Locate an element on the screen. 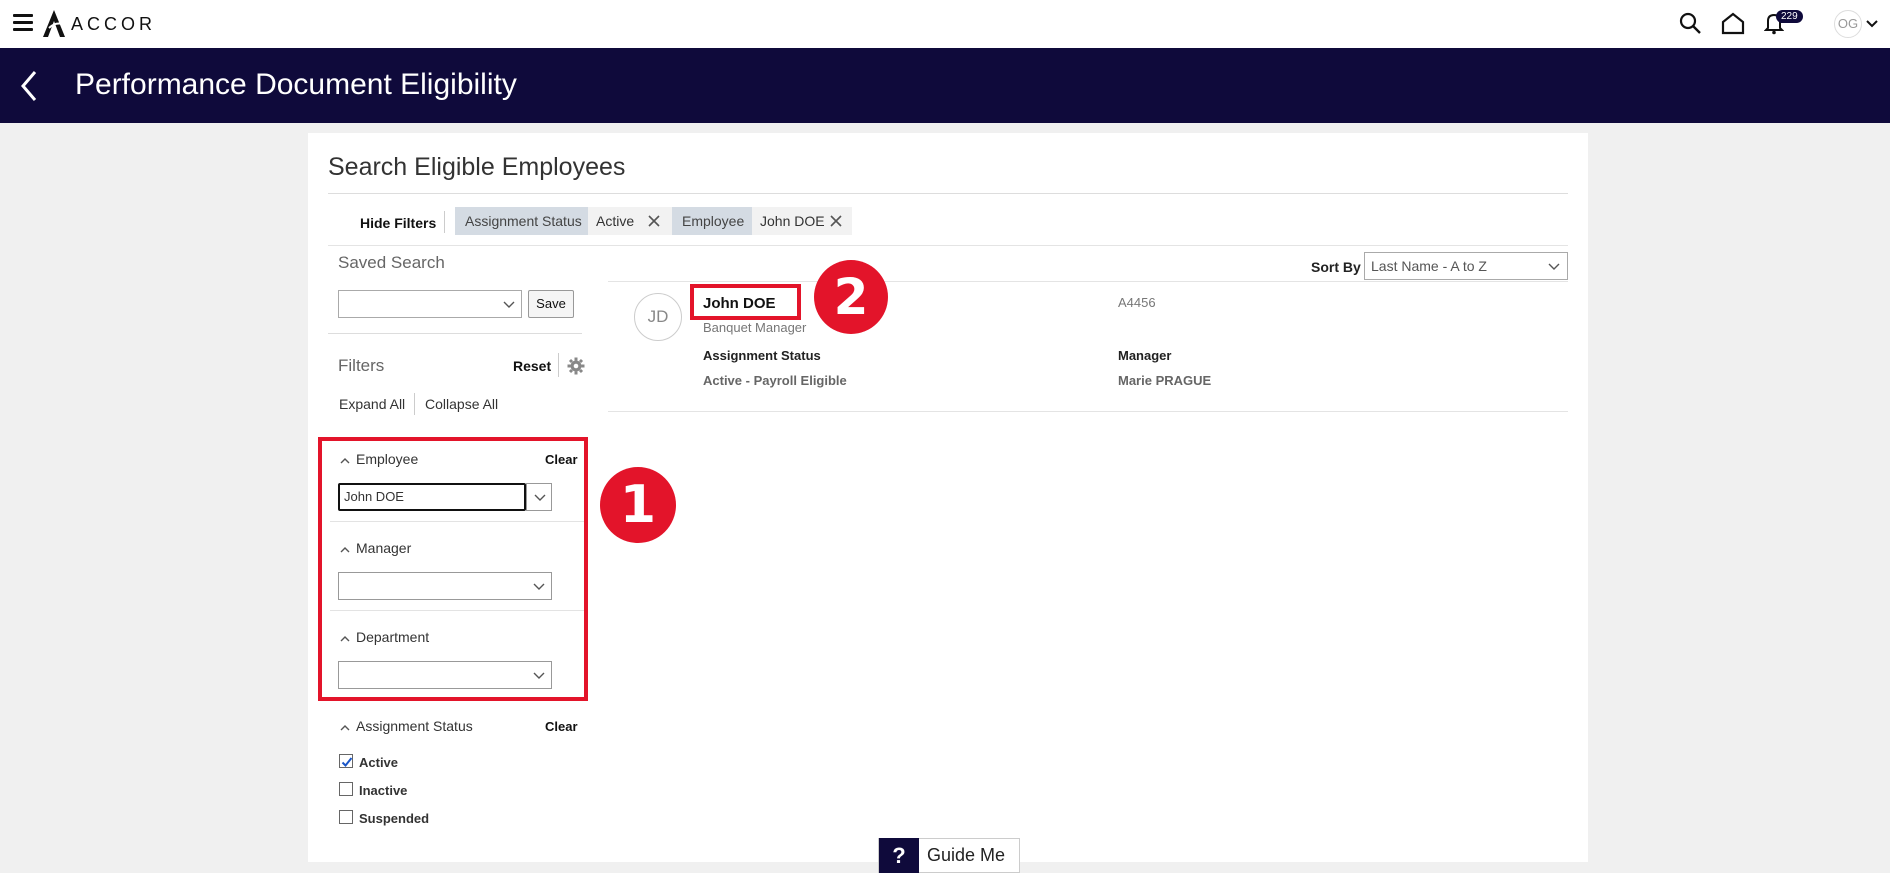  collapse-all-link: Collapse All is located at coordinates (461, 404).